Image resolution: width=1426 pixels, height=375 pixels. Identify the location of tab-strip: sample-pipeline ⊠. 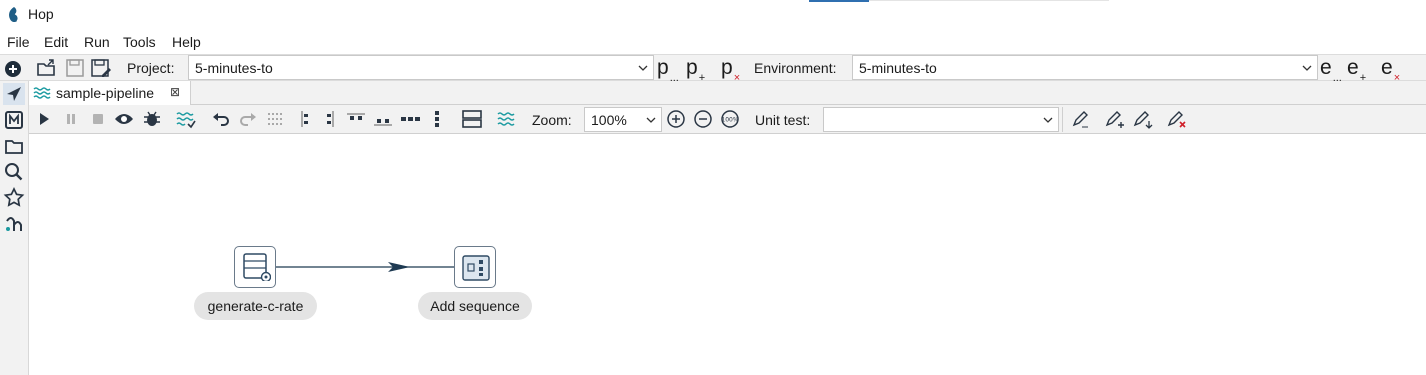
(727, 93).